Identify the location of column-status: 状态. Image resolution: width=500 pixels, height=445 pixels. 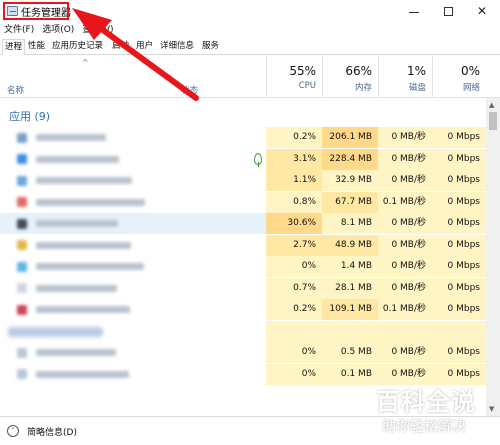
(189, 90).